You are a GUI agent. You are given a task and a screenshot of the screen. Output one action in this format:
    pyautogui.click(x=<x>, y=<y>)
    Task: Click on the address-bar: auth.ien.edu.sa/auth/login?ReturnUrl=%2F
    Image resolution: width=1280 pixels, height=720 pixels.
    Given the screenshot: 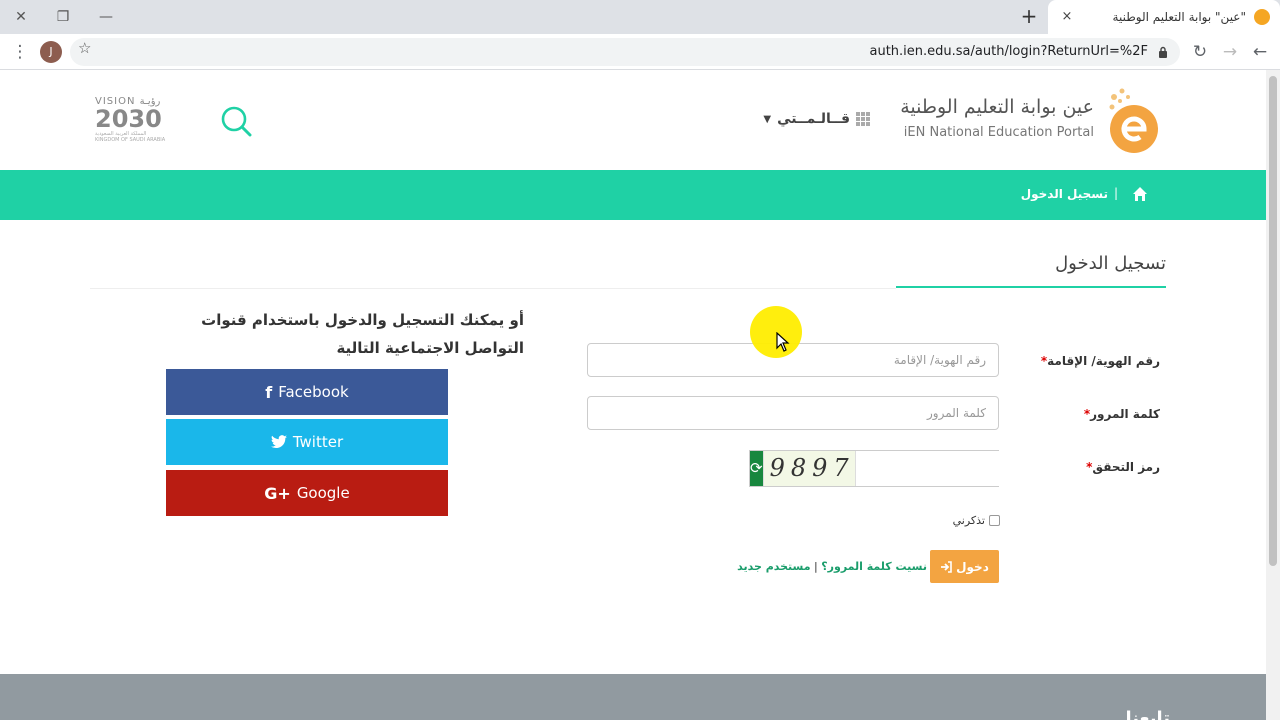 What is the action you would take?
    pyautogui.click(x=625, y=52)
    